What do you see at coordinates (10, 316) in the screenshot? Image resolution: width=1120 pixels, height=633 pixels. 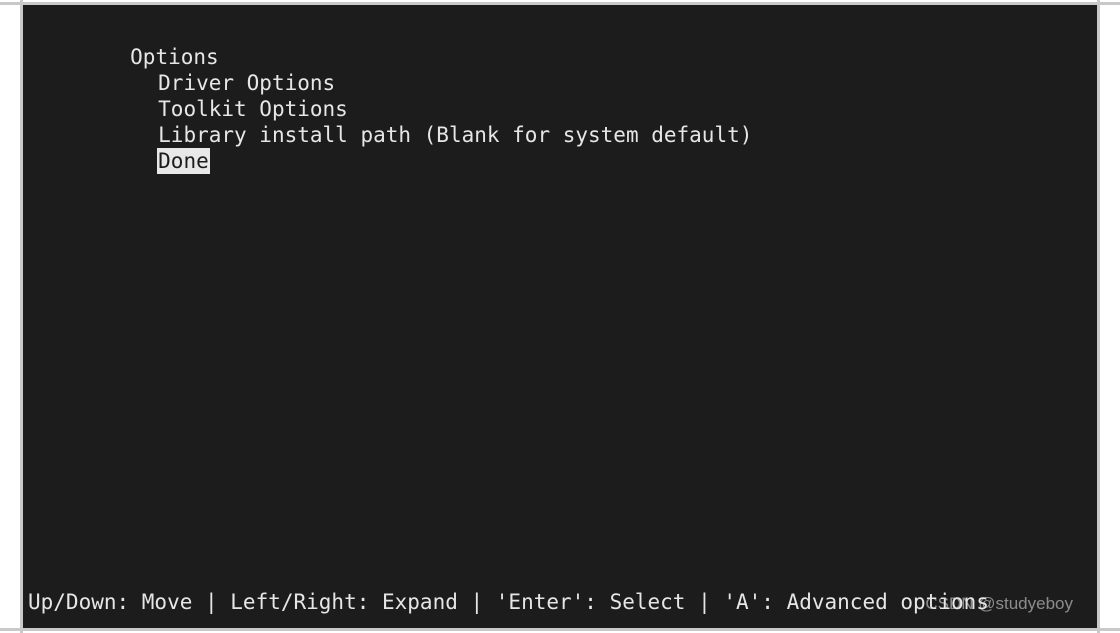 I see `frame-mask-left` at bounding box center [10, 316].